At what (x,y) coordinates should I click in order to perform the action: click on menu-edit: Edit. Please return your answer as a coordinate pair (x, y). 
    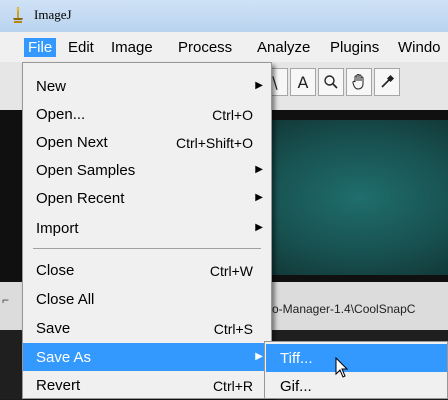
    Looking at the image, I should click on (81, 47).